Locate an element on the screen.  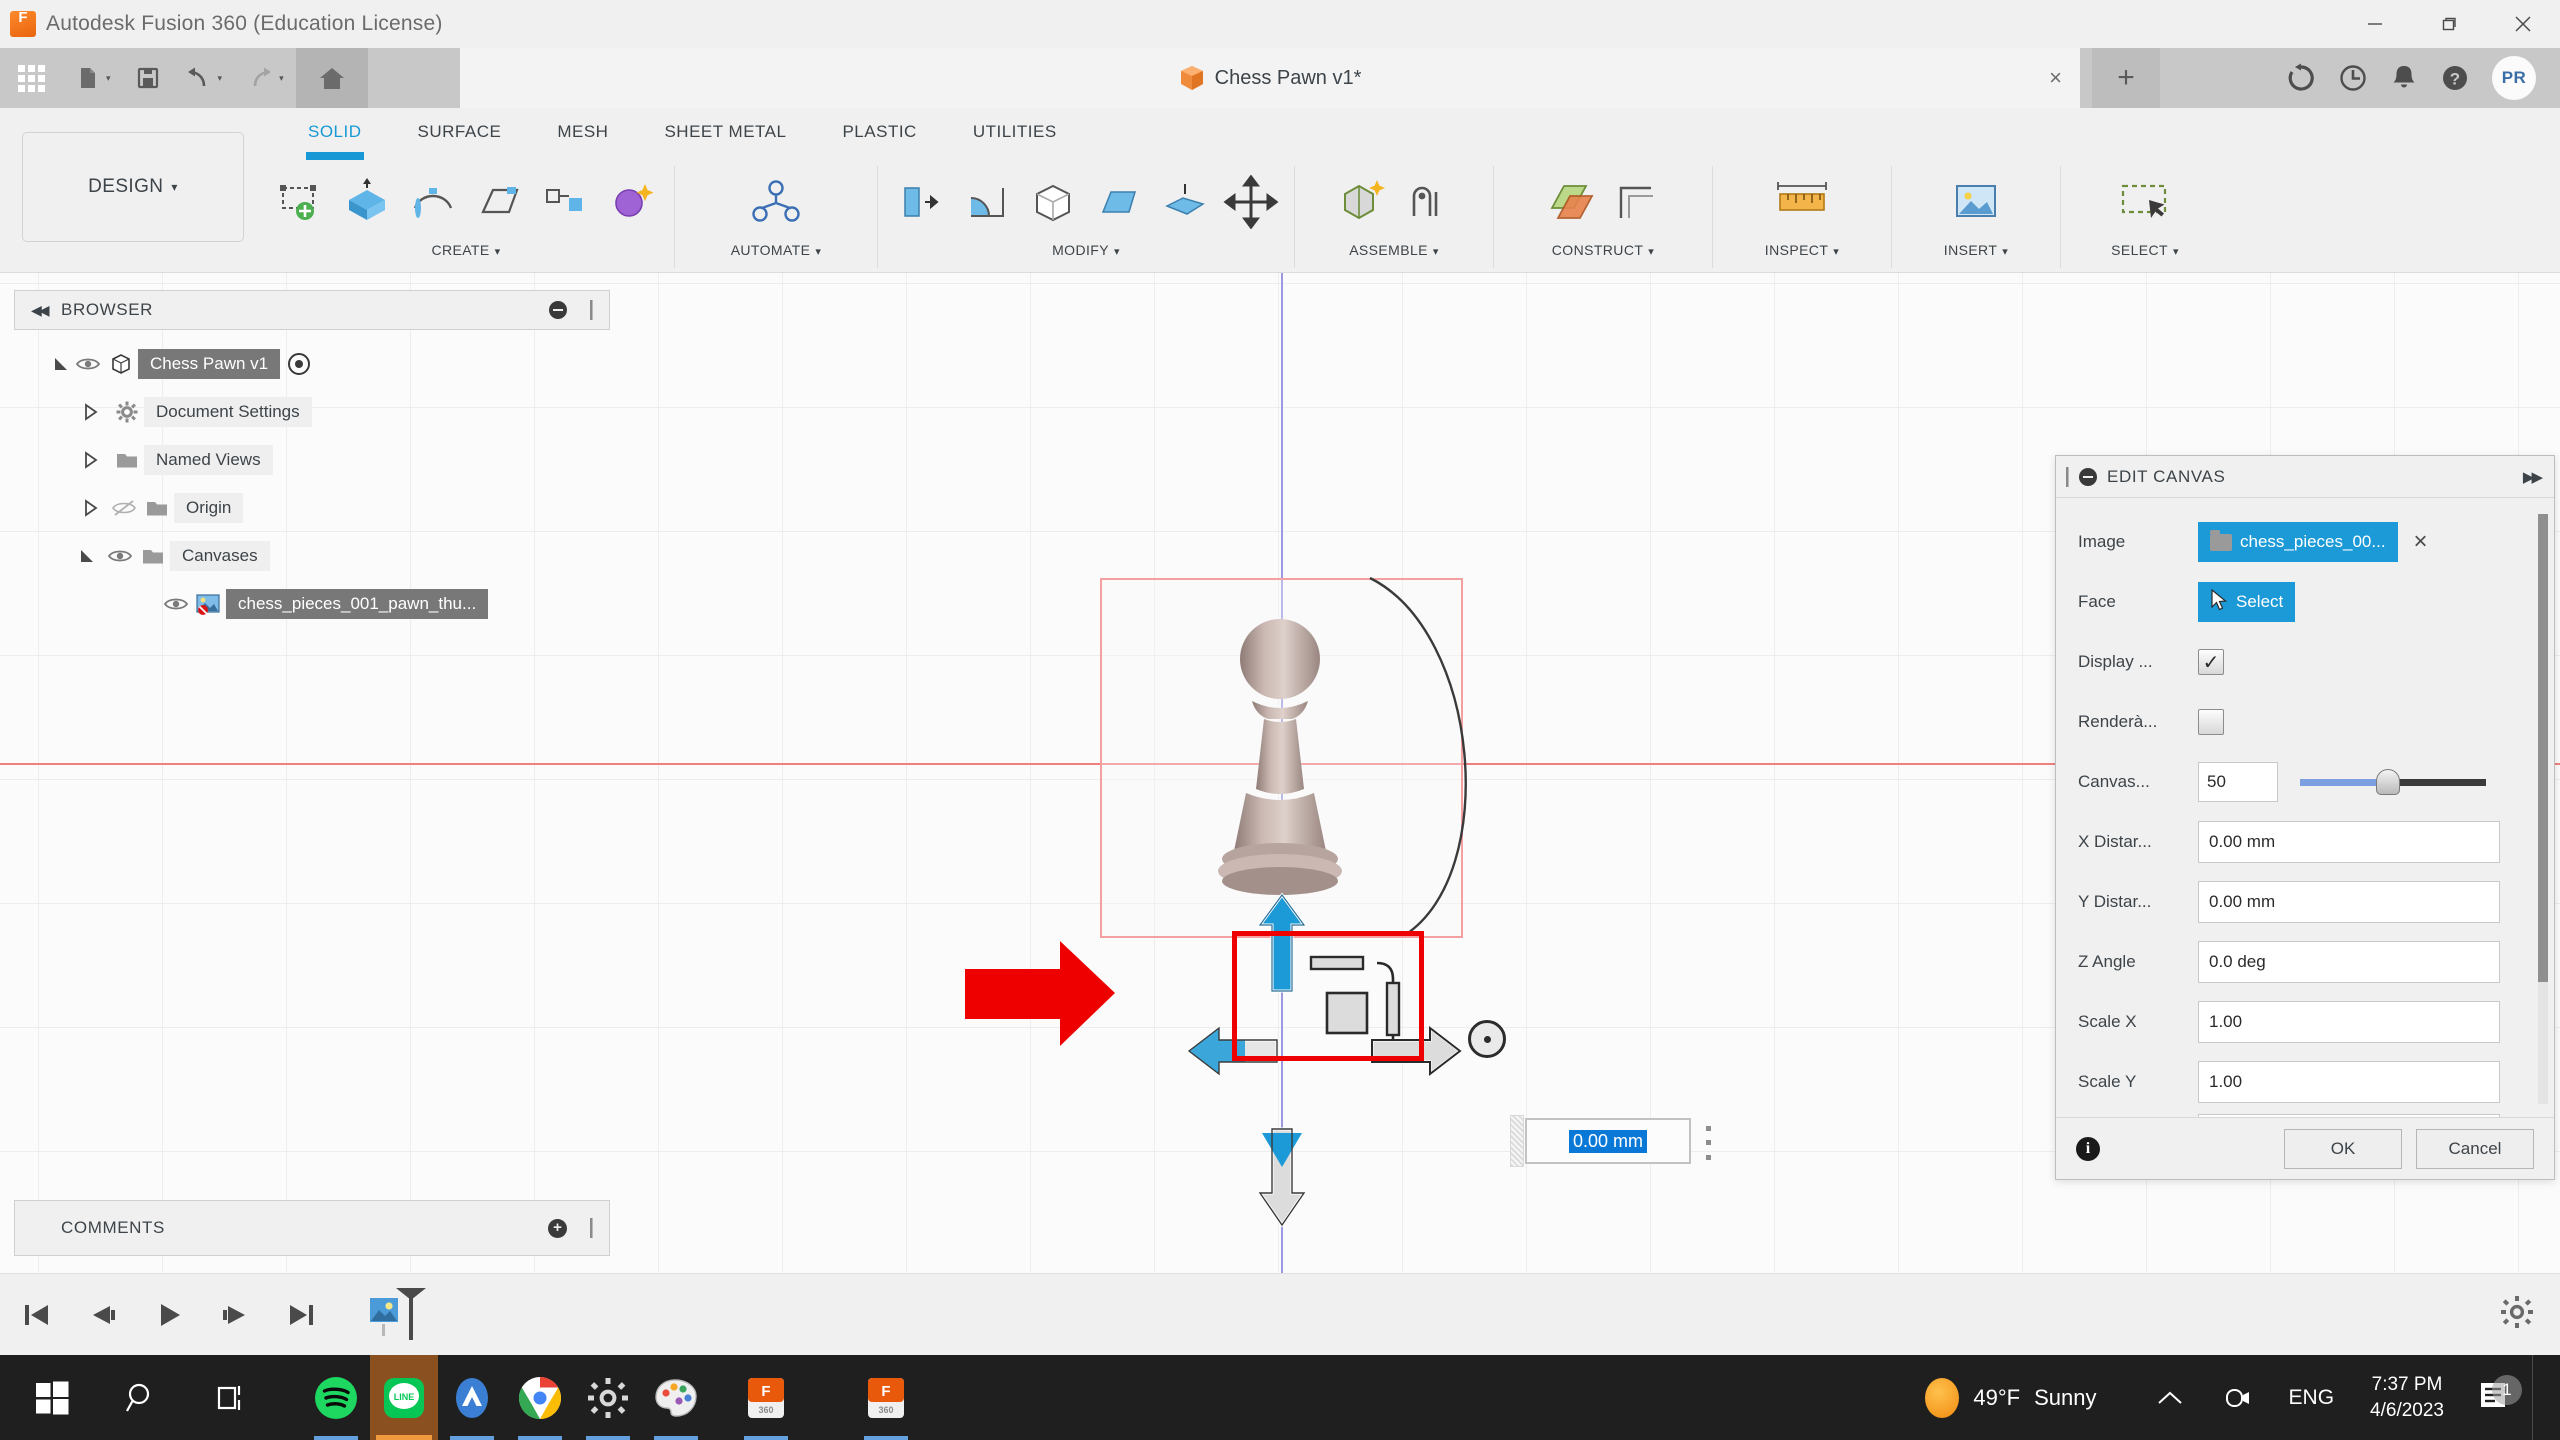
canvas-opacity-input: 50 is located at coordinates (2238, 782).